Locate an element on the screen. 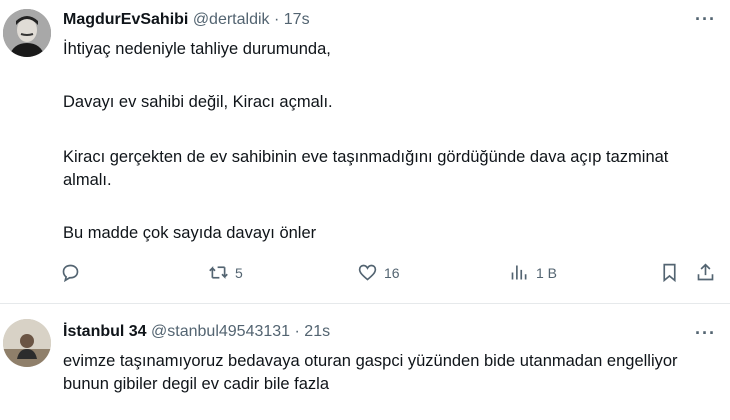 This screenshot has height=420, width=730. share-icon is located at coordinates (705, 272).